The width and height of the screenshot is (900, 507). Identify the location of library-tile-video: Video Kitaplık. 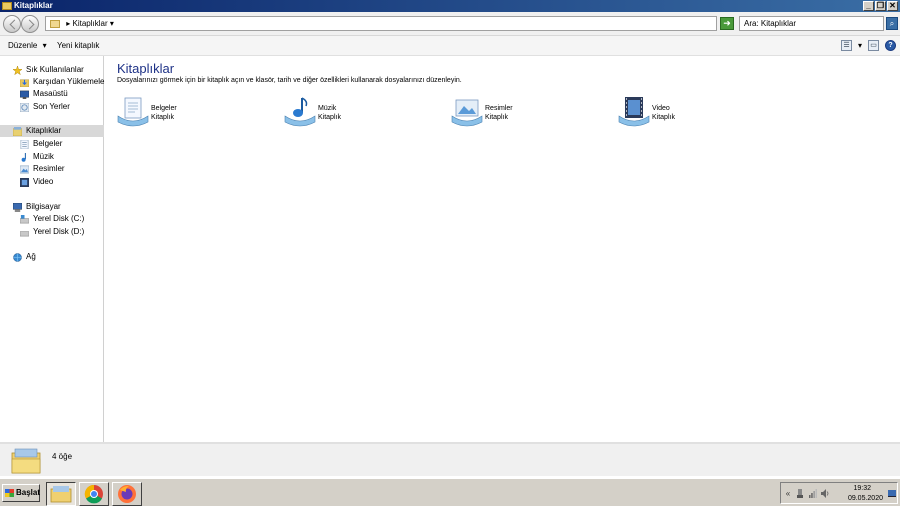
(698, 113).